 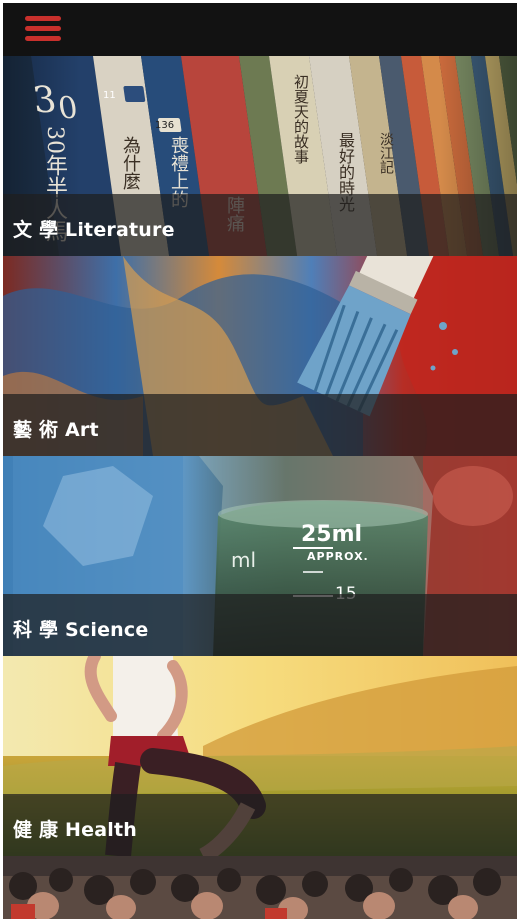 What do you see at coordinates (56, 430) in the screenshot?
I see `category-label: 藝 術 Art` at bounding box center [56, 430].